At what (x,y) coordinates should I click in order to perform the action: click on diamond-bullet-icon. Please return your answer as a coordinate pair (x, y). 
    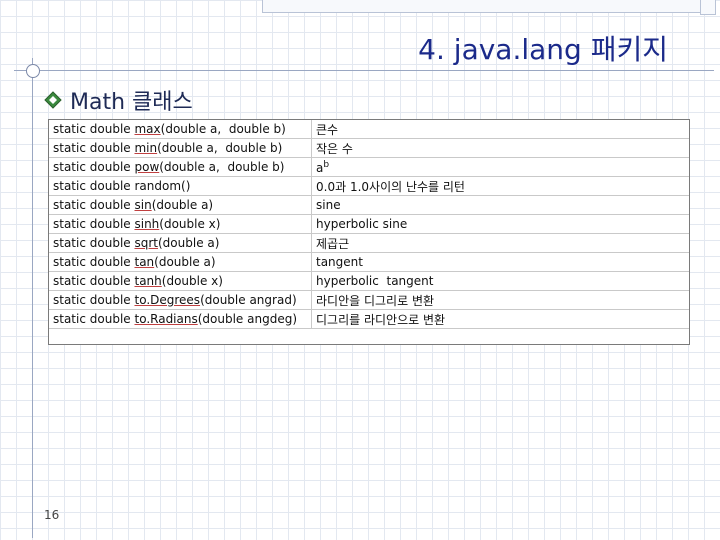
    Looking at the image, I should click on (53, 100).